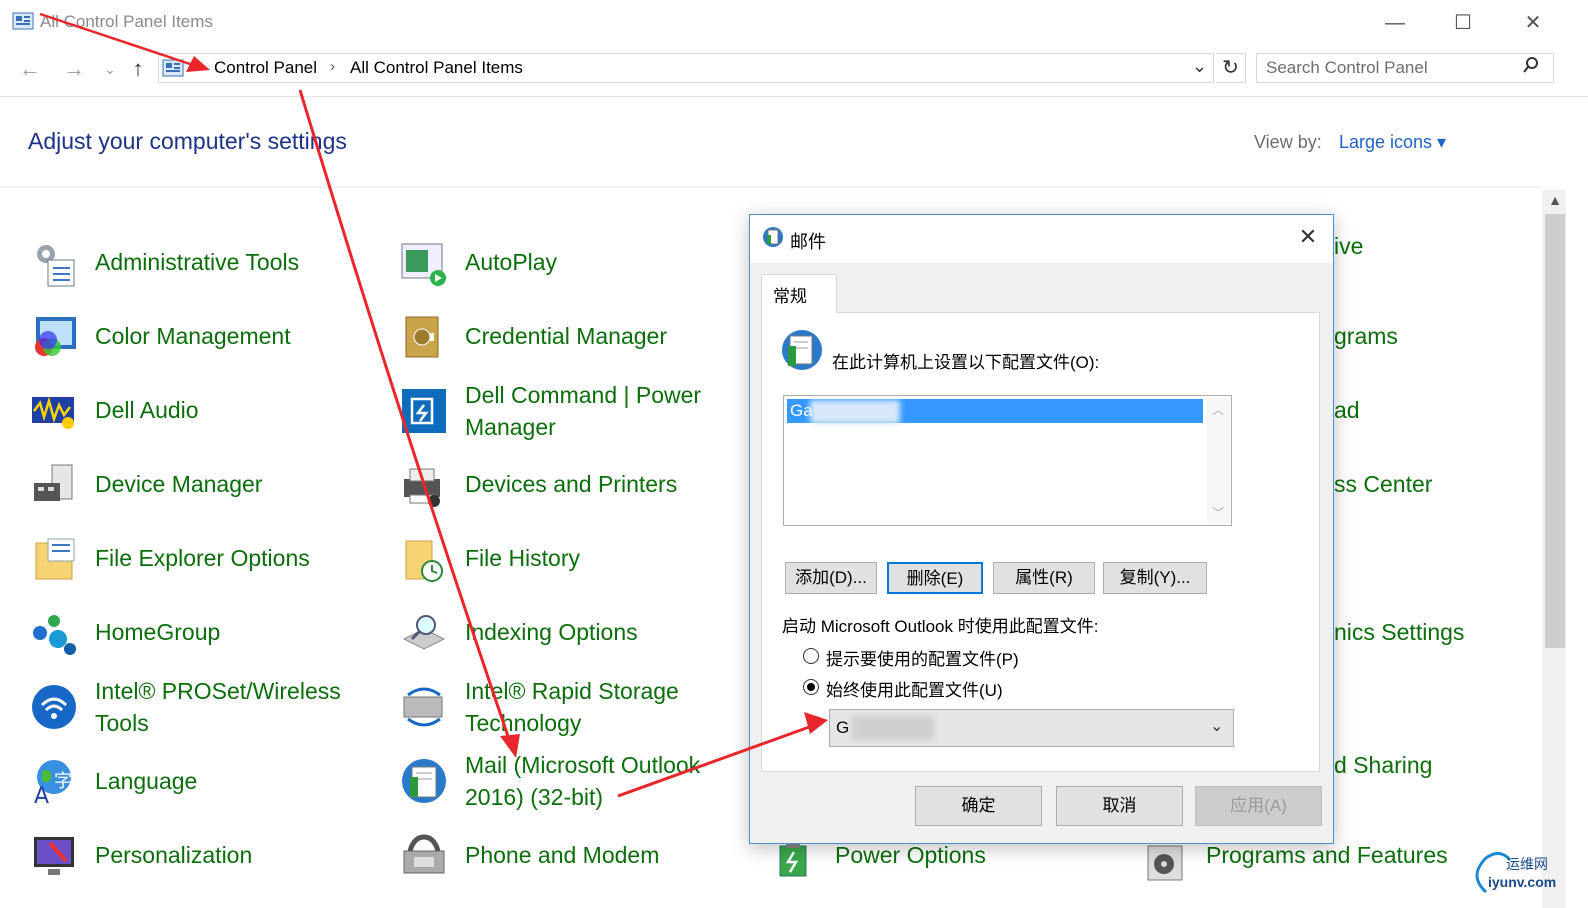 The image size is (1588, 908). I want to click on item-intel-proset-wireless: Intel® PROSet/Wireless Tools, so click(218, 707).